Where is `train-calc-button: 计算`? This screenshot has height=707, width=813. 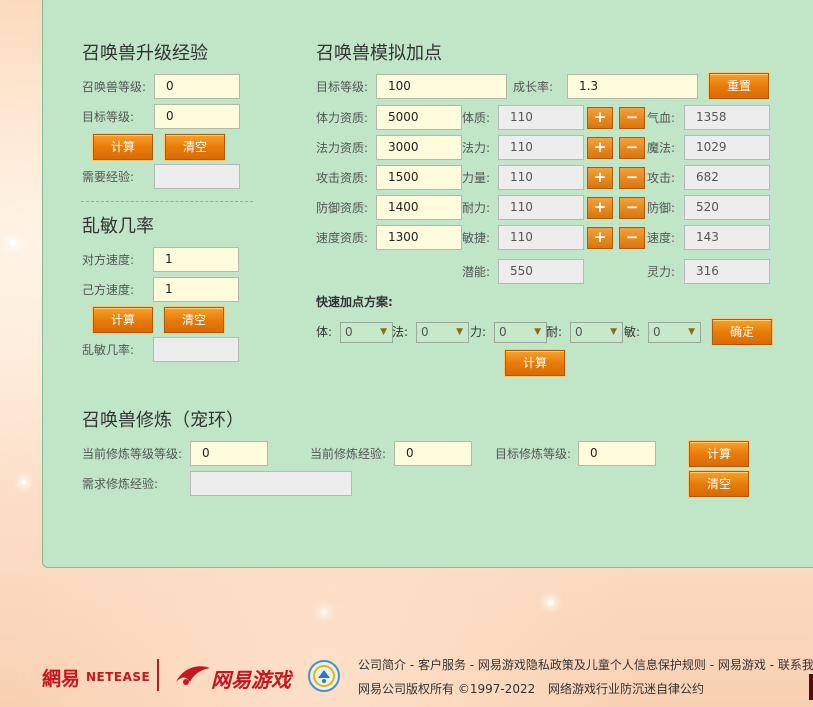 train-calc-button: 计算 is located at coordinates (719, 454).